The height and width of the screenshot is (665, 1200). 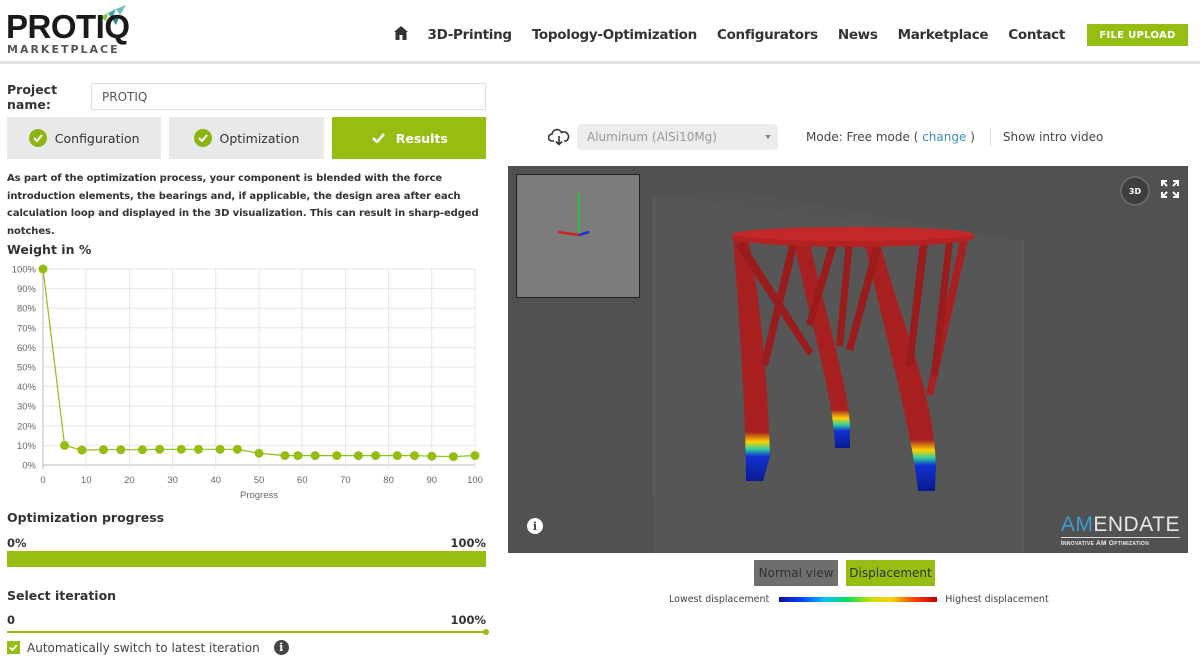 I want to click on displacement-color-scale, so click(x=858, y=599).